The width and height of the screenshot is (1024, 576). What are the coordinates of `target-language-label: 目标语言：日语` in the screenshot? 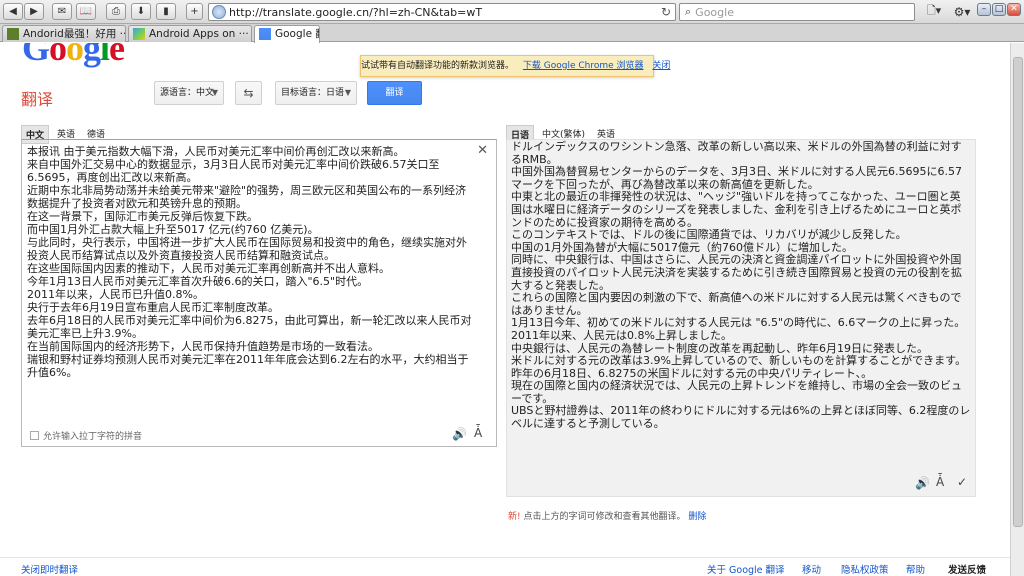 It's located at (313, 93).